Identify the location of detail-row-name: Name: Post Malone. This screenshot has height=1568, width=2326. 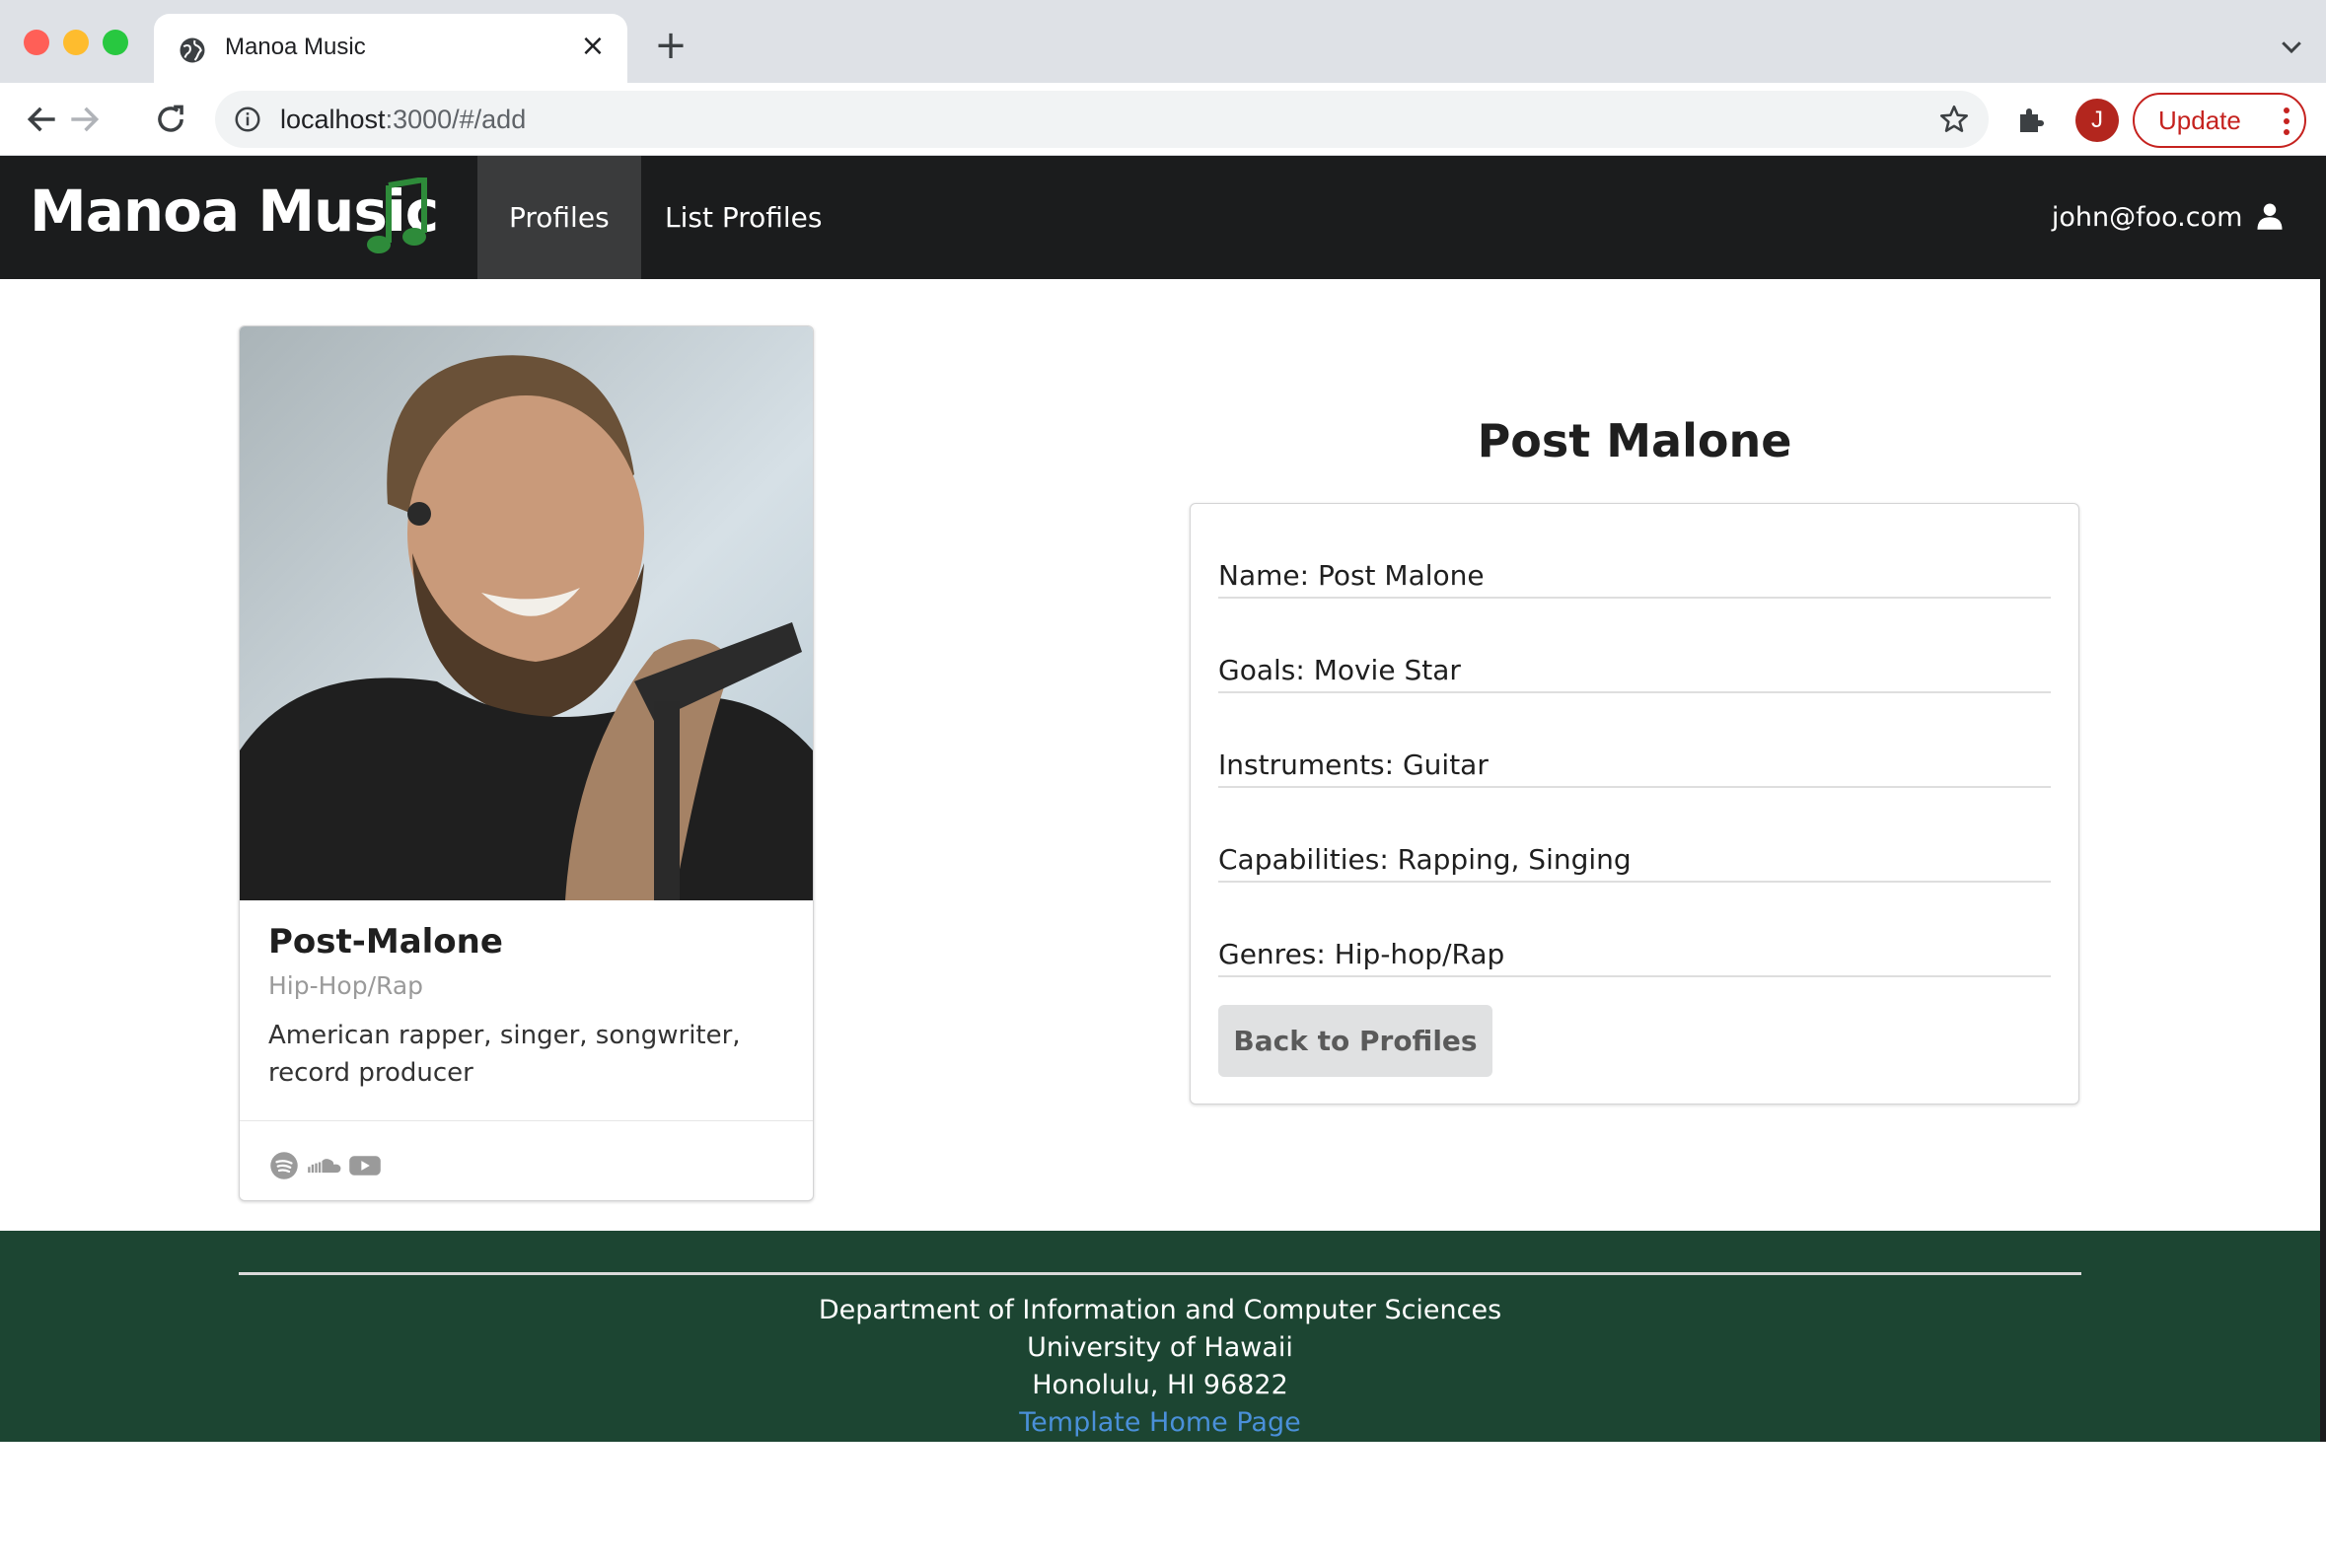
(1634, 551).